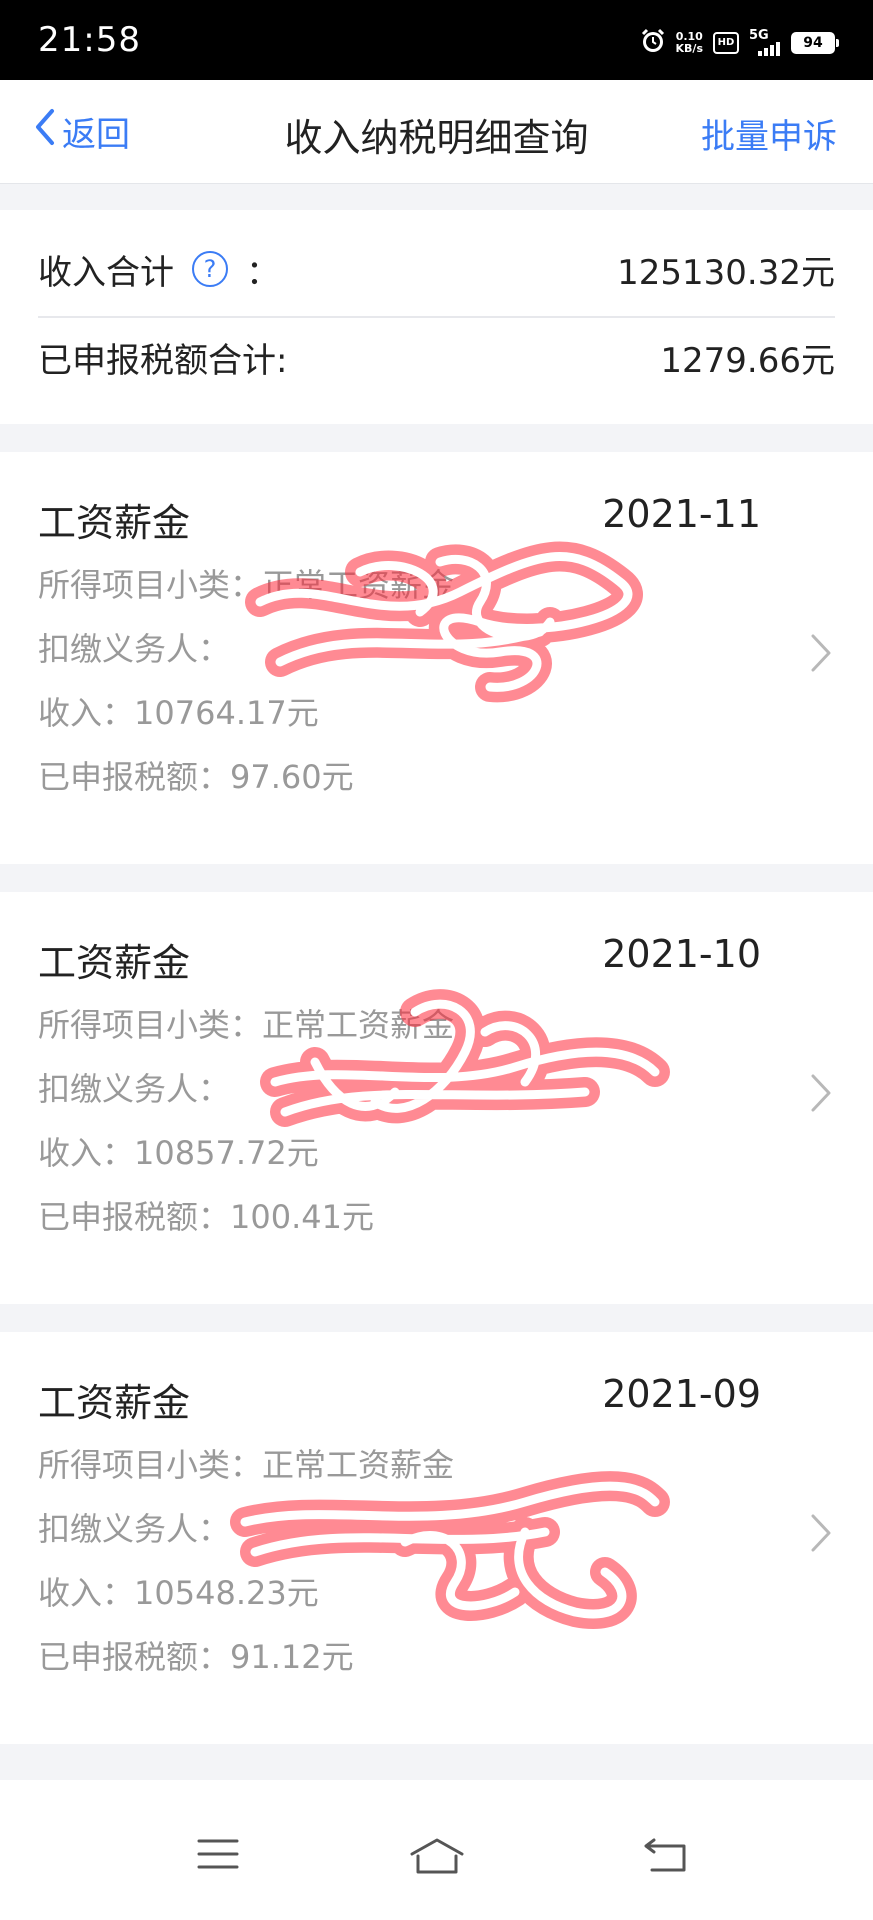 The width and height of the screenshot is (873, 1920). What do you see at coordinates (726, 43) in the screenshot?
I see `hd-badge: HD` at bounding box center [726, 43].